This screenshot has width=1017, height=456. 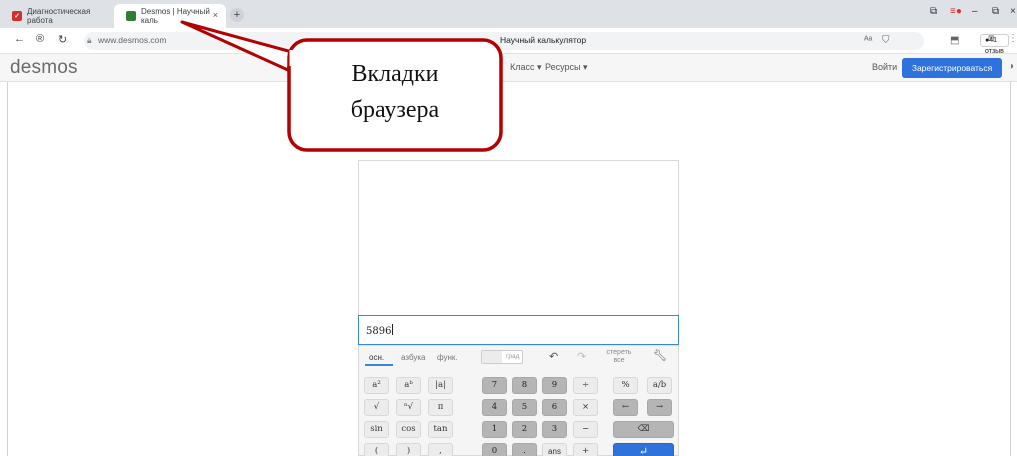 What do you see at coordinates (581, 356) in the screenshot?
I see `redo-icon: ↷` at bounding box center [581, 356].